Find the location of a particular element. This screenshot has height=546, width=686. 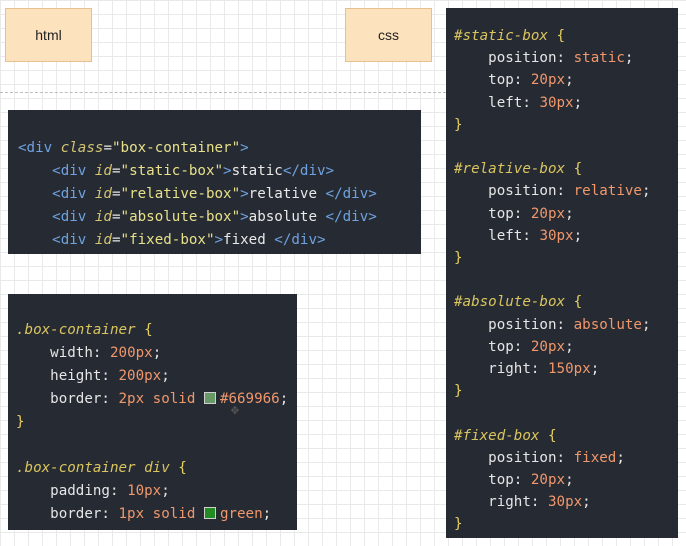

code-line: .box-container div { is located at coordinates (101, 468).